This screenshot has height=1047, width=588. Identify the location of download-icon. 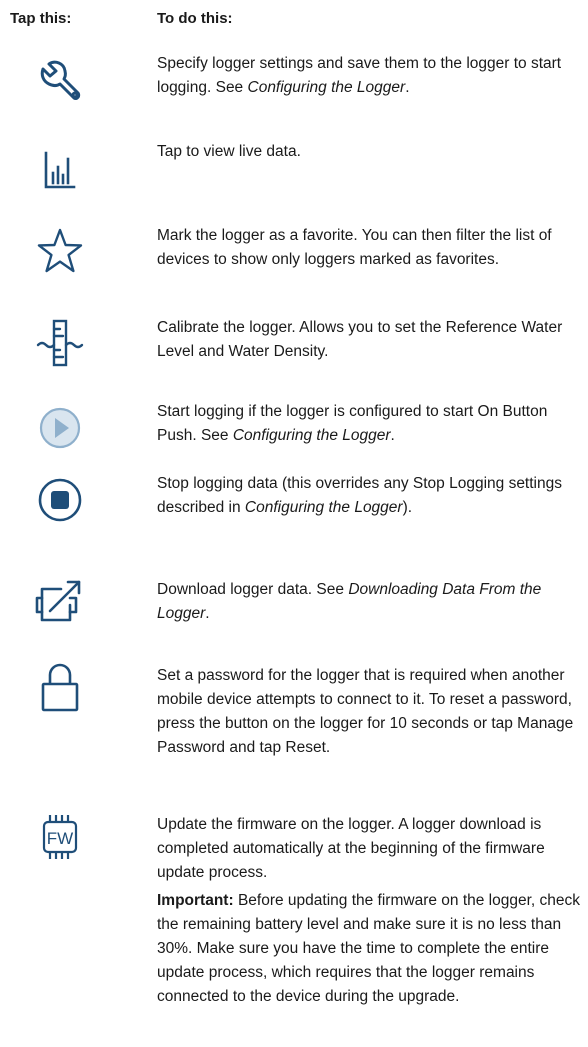
(60, 603).